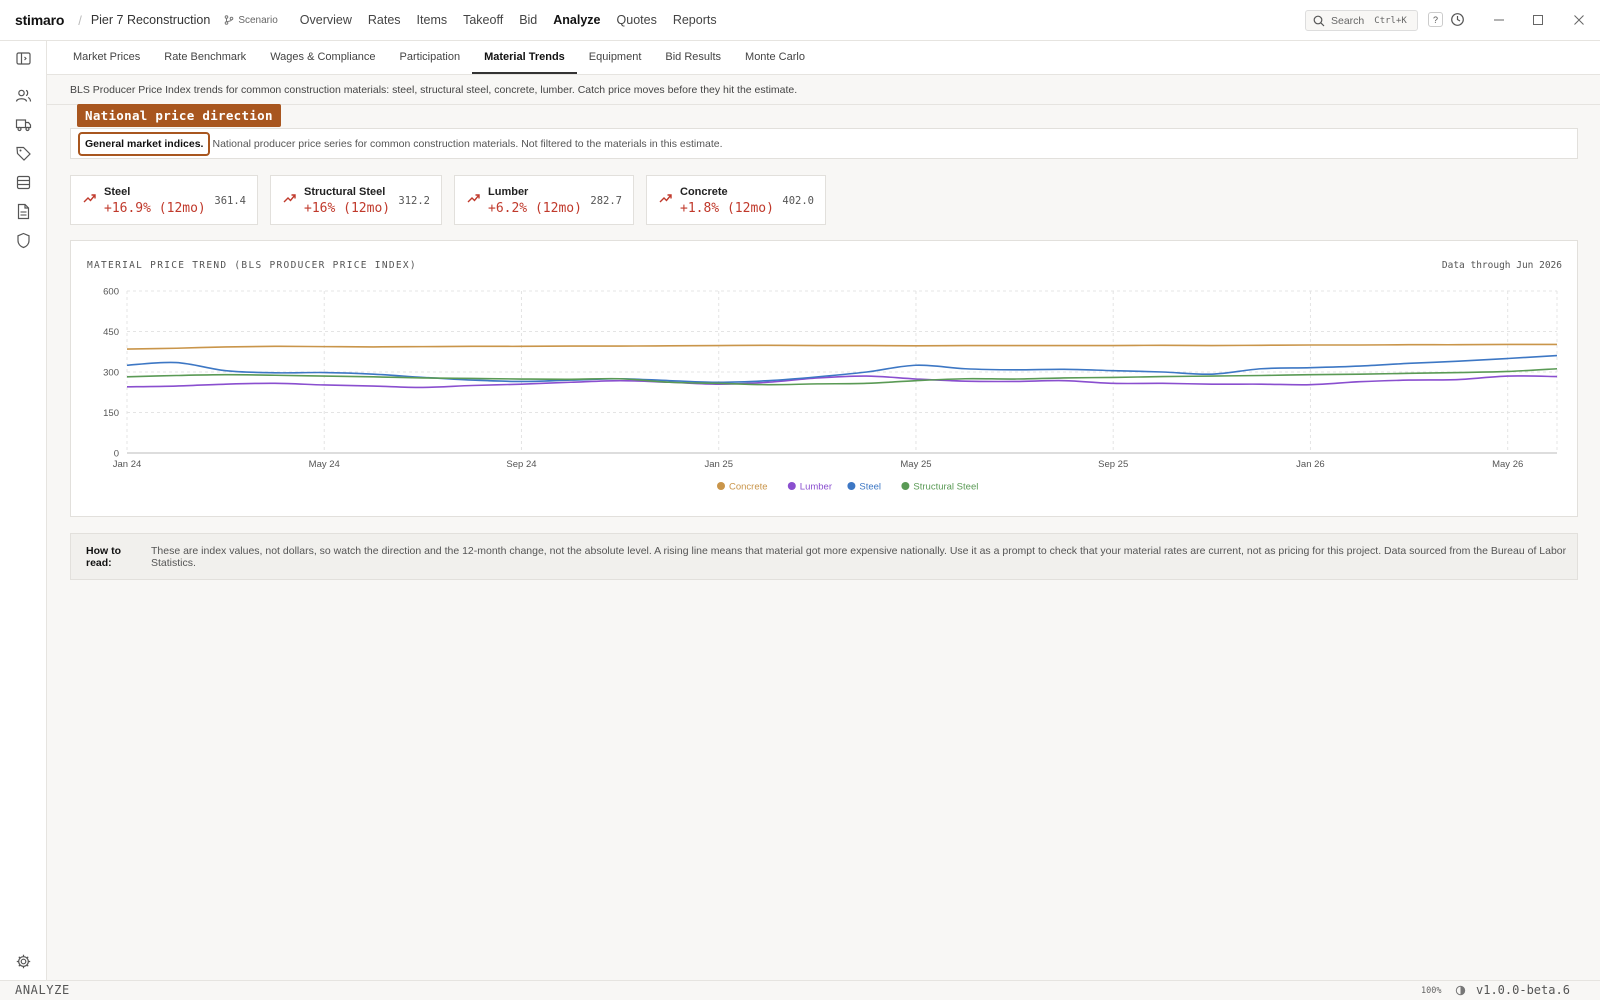 This screenshot has height=1000, width=1600. Describe the element at coordinates (905, 486) in the screenshot. I see `legend-marker-structural-steel` at that location.